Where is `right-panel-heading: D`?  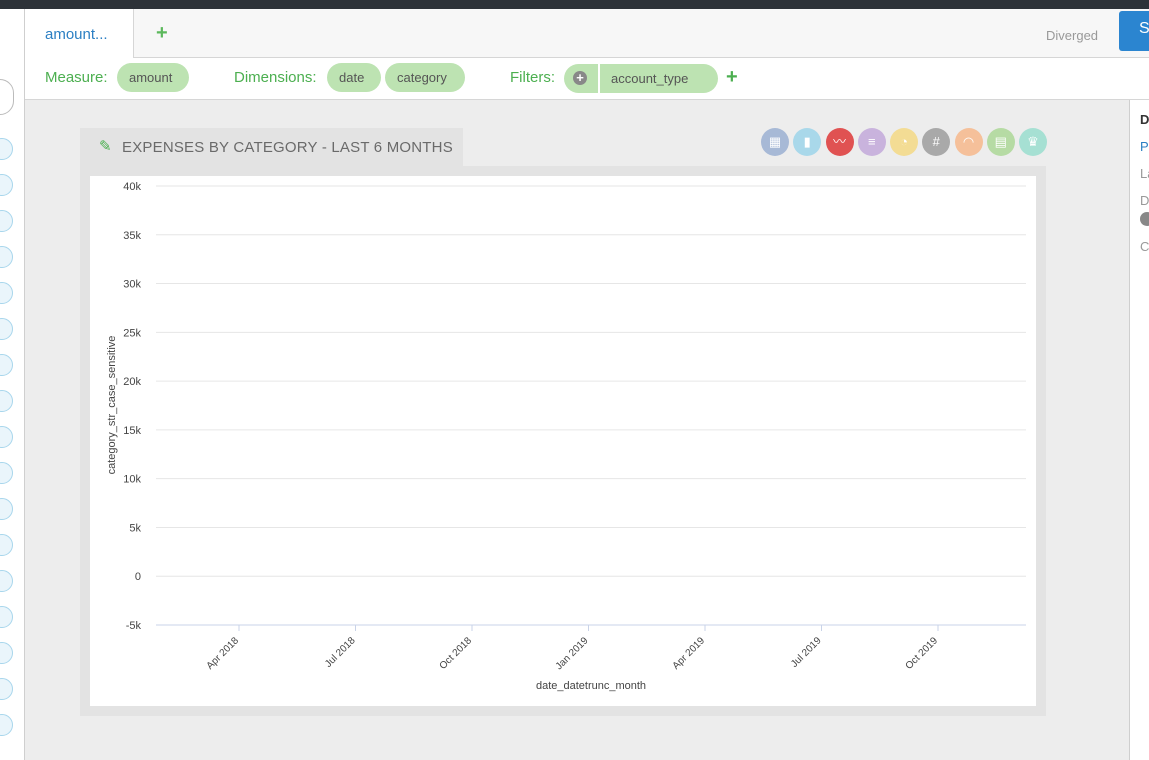 right-panel-heading: D is located at coordinates (1144, 119).